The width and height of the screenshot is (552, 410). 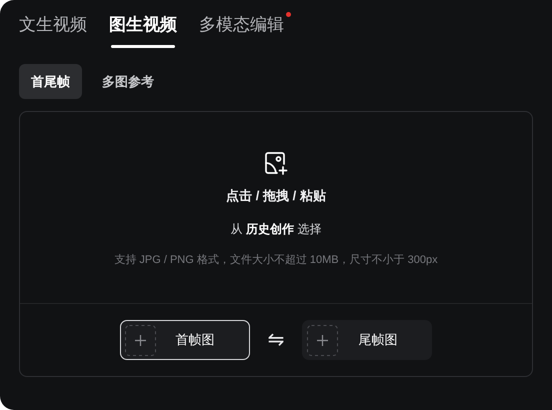 What do you see at coordinates (241, 28) in the screenshot?
I see `tab: 多模态编辑` at bounding box center [241, 28].